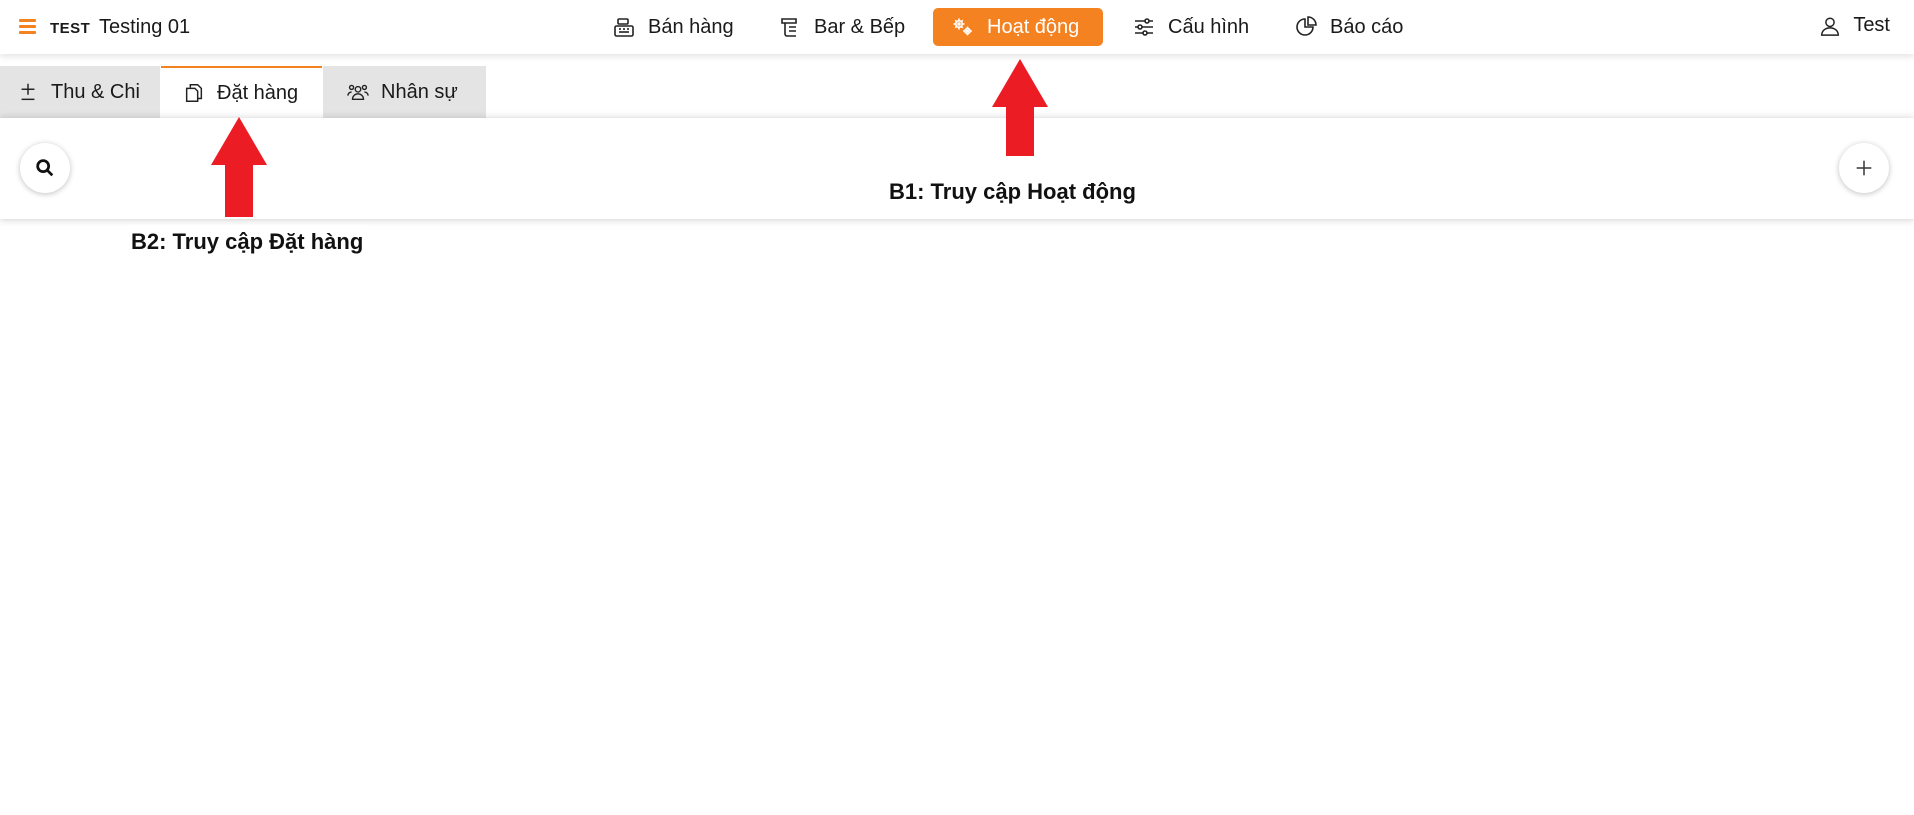 The height and width of the screenshot is (815, 1914). What do you see at coordinates (1020, 107) in the screenshot?
I see `arrow-step1-icon` at bounding box center [1020, 107].